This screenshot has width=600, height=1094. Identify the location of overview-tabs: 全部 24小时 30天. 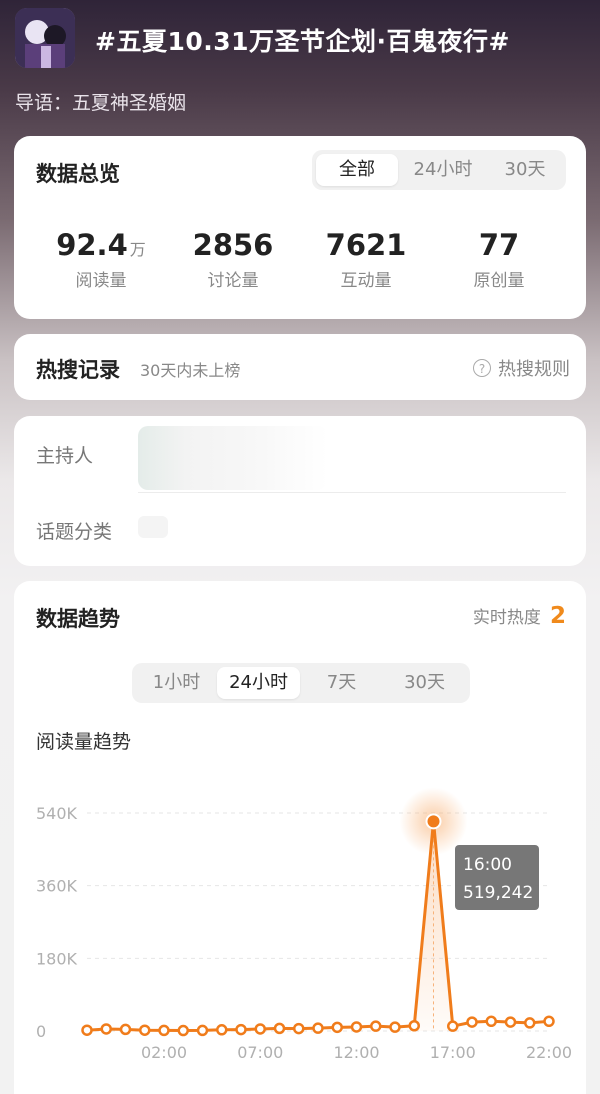
(439, 170).